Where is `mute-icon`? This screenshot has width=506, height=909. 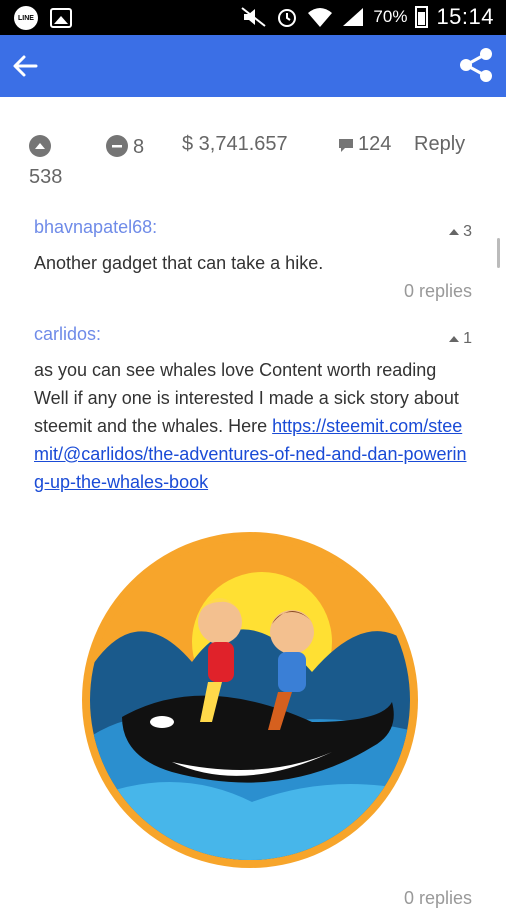
mute-icon is located at coordinates (254, 17).